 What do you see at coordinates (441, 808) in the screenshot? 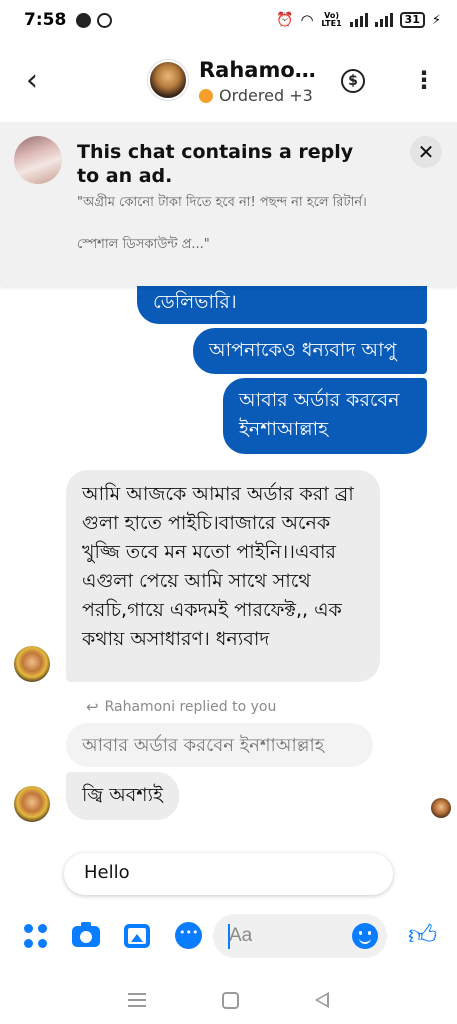
I see `read-receipt-avatar` at bounding box center [441, 808].